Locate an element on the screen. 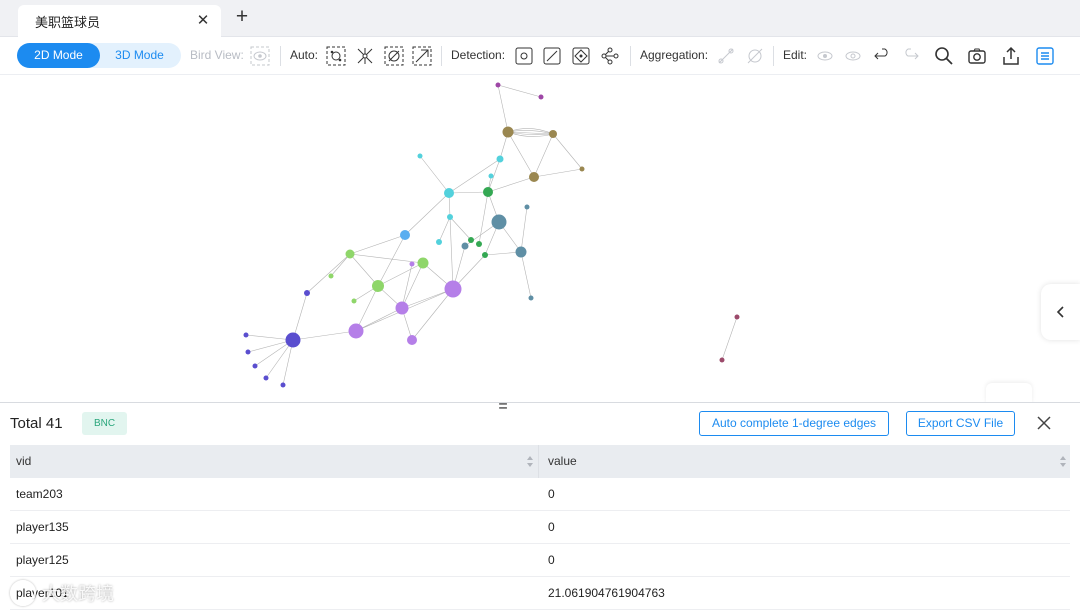 This screenshot has height=613, width=1080. export-icon is located at coordinates (1011, 56).